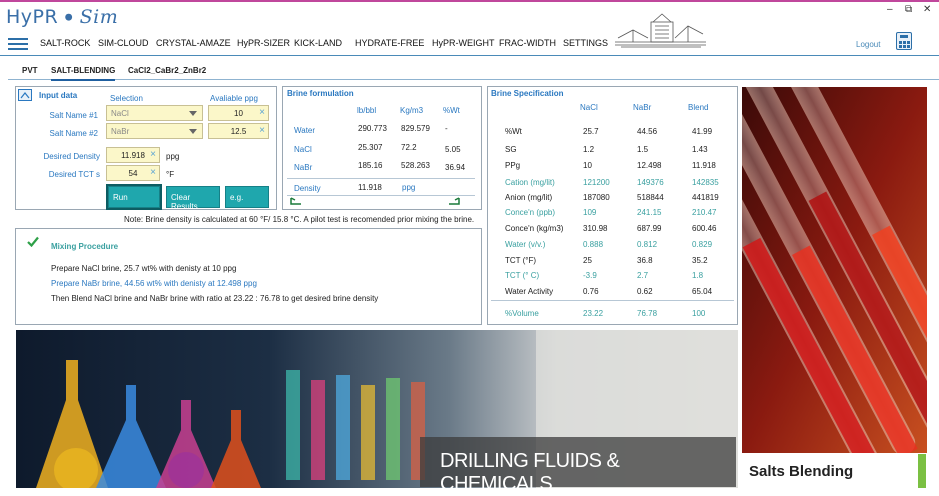  I want to click on menu-hypr-sizer: HyPR-SIZER, so click(263, 43).